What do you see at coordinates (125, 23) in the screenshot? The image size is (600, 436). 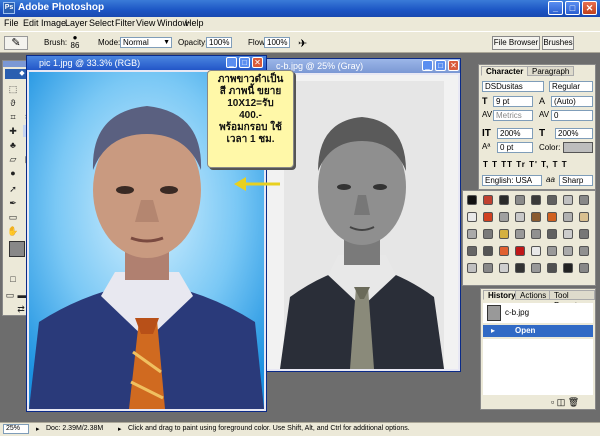 I see `menu-filter: Filter` at bounding box center [125, 23].